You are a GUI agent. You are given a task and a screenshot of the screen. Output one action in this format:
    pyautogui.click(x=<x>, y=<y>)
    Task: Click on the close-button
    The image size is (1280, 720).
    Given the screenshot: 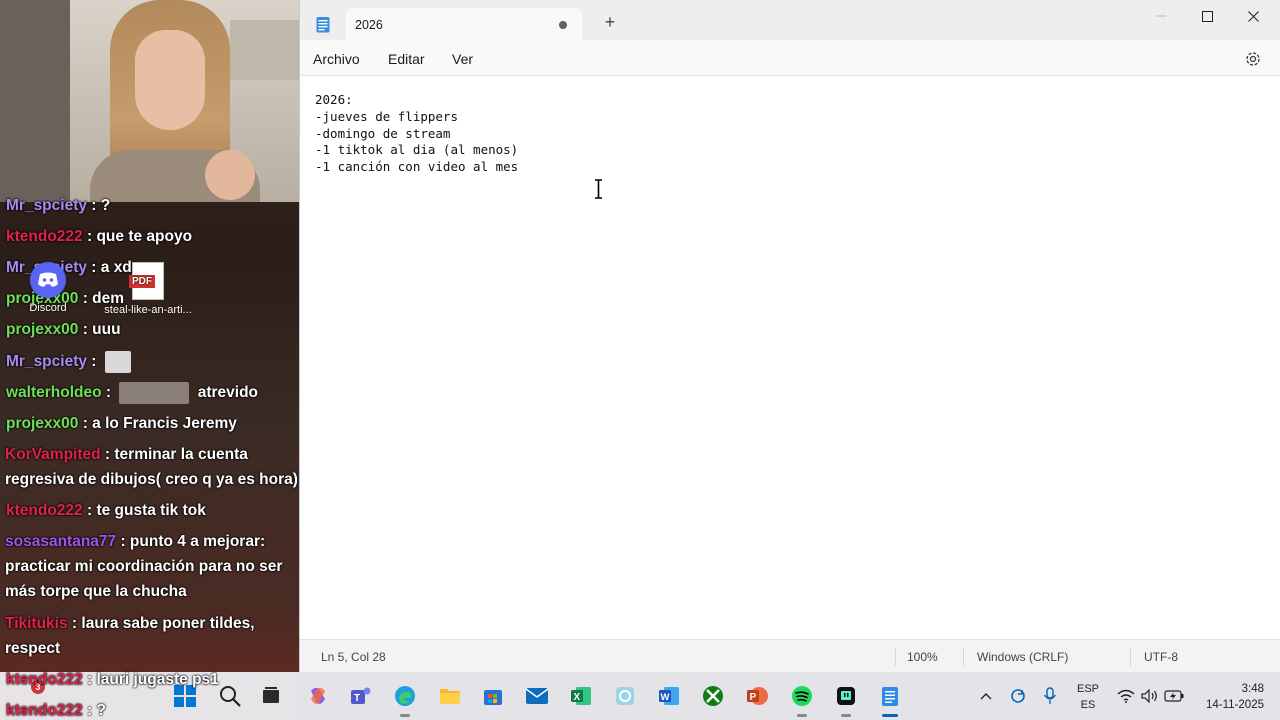 What is the action you would take?
    pyautogui.click(x=1253, y=16)
    